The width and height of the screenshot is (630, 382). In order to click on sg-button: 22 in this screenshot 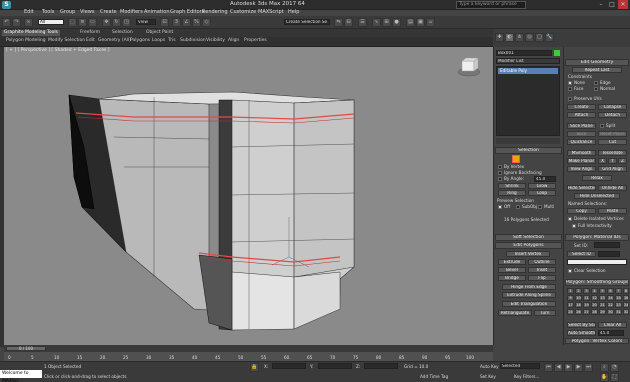, I will do `click(610, 305)`.